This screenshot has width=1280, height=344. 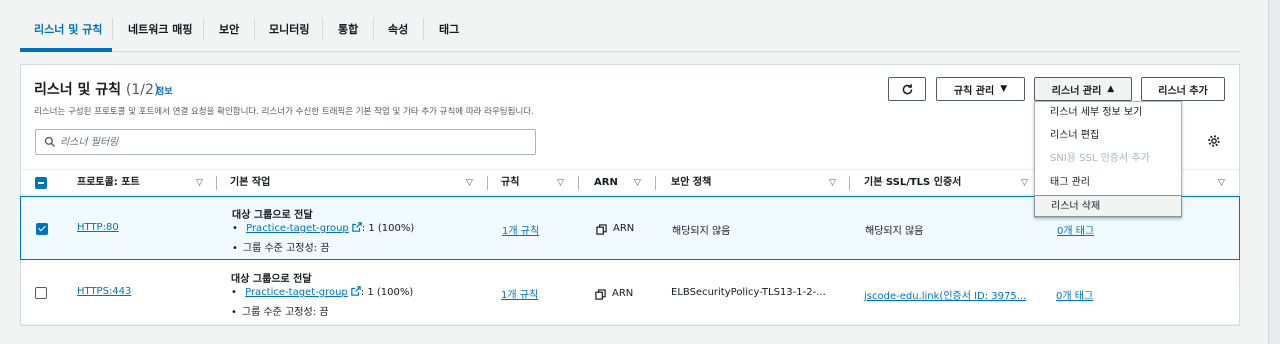 What do you see at coordinates (98, 227) in the screenshot?
I see `protocol-port-link: HTTP:80` at bounding box center [98, 227].